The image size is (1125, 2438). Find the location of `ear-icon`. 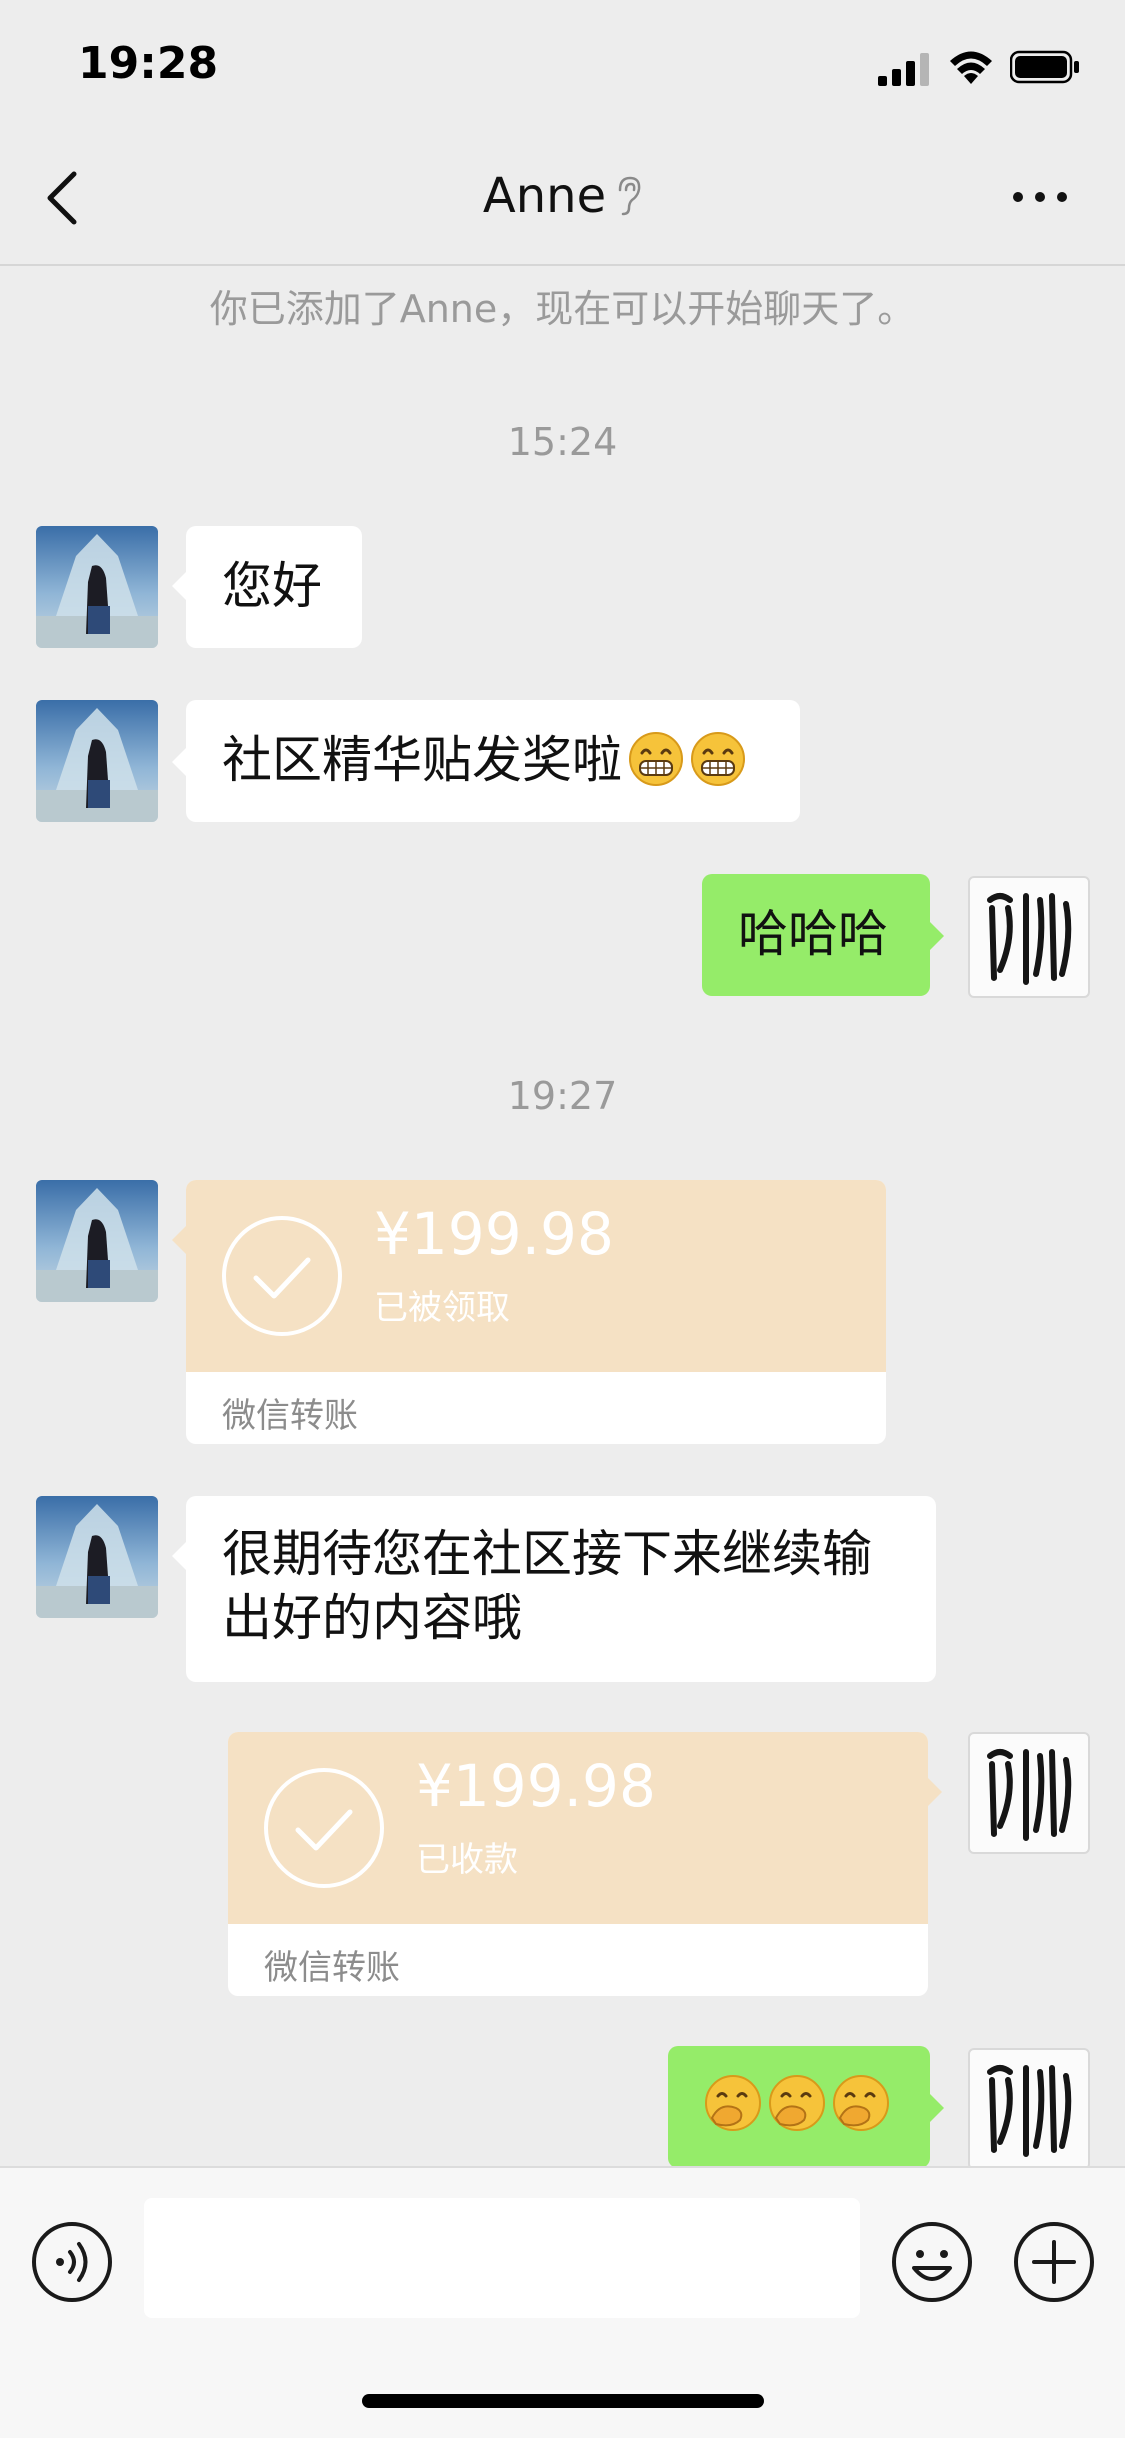

ear-icon is located at coordinates (629, 196).